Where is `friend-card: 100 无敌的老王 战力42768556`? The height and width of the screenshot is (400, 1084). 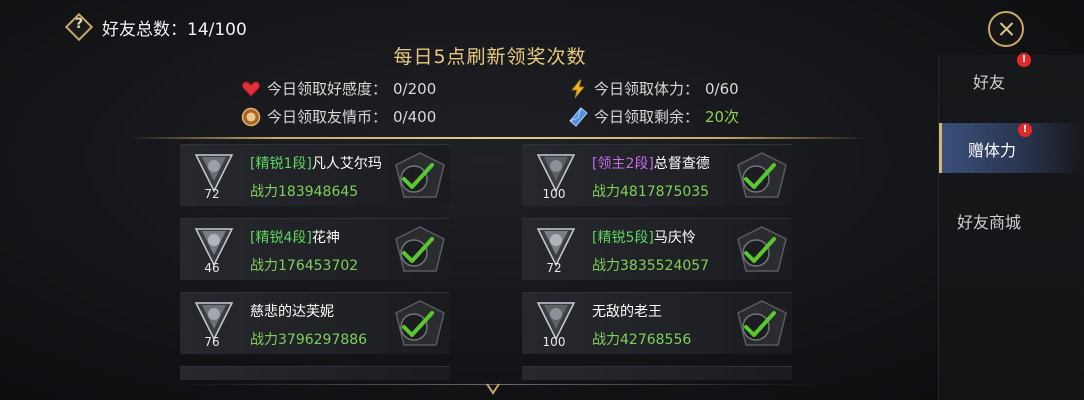
friend-card: 100 无敌的老王 战力42768556 is located at coordinates (657, 323).